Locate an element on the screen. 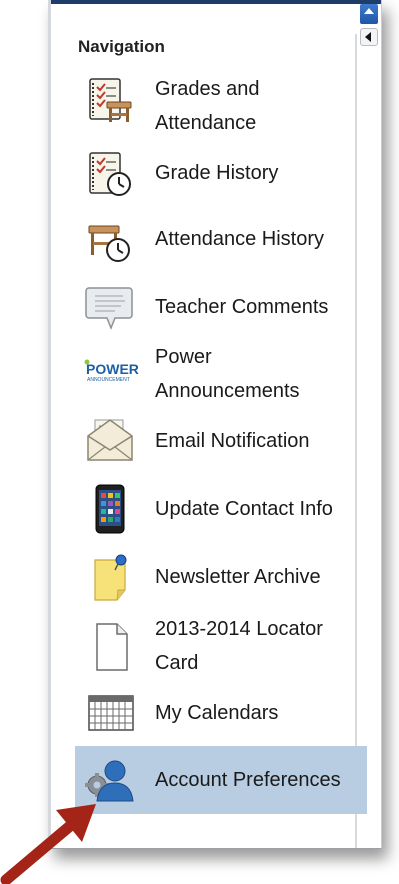  calendar-grid-icon is located at coordinates (110, 717).